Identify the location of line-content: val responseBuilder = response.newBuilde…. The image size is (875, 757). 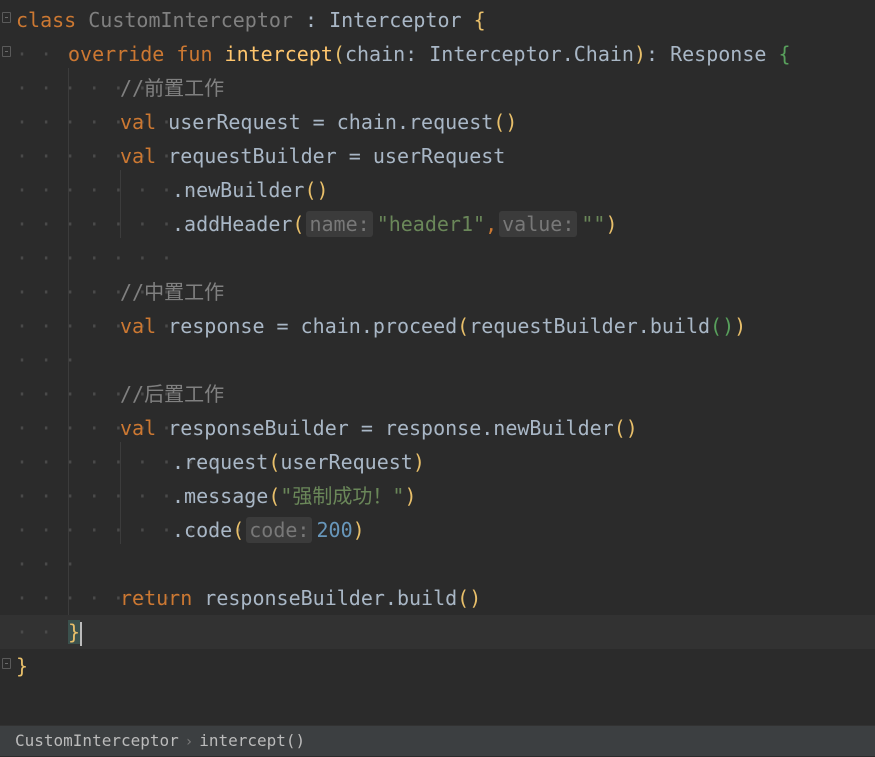
(379, 428).